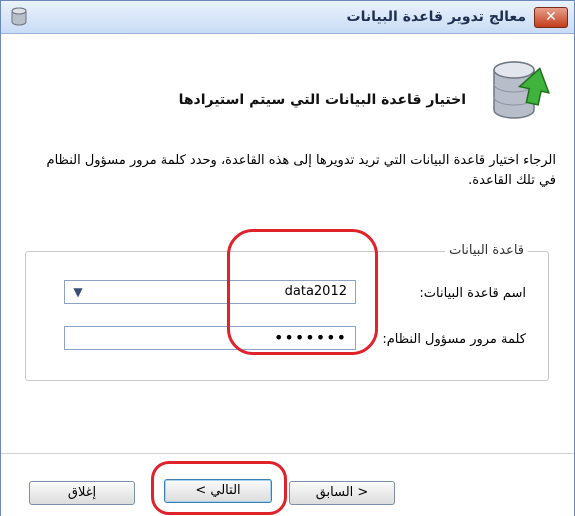 Image resolution: width=575 pixels, height=516 pixels. What do you see at coordinates (310, 337) in the screenshot?
I see `admin-password-value: •••••••` at bounding box center [310, 337].